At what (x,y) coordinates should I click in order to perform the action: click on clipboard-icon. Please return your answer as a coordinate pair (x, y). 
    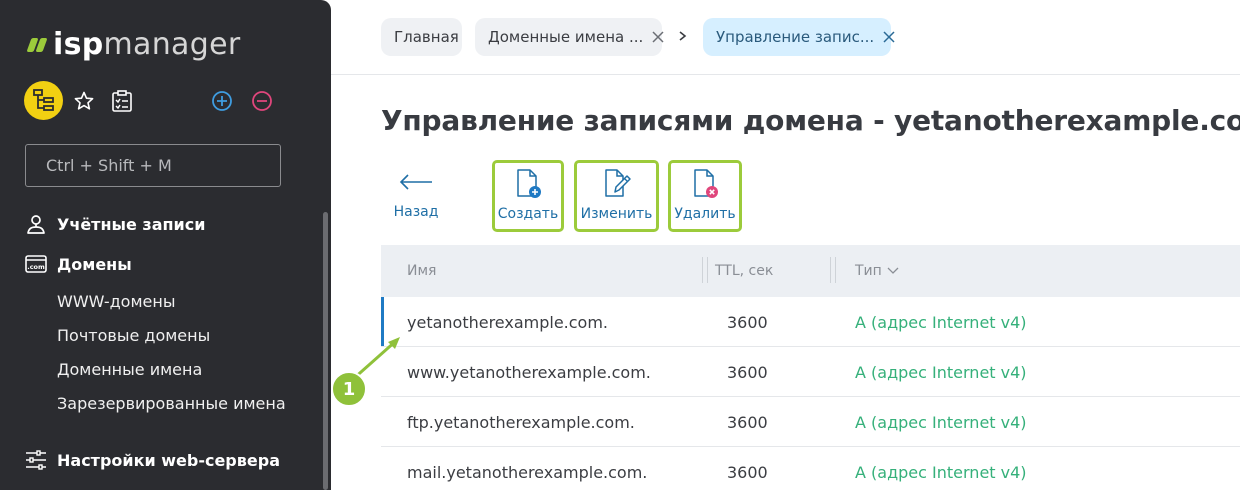
    Looking at the image, I should click on (122, 101).